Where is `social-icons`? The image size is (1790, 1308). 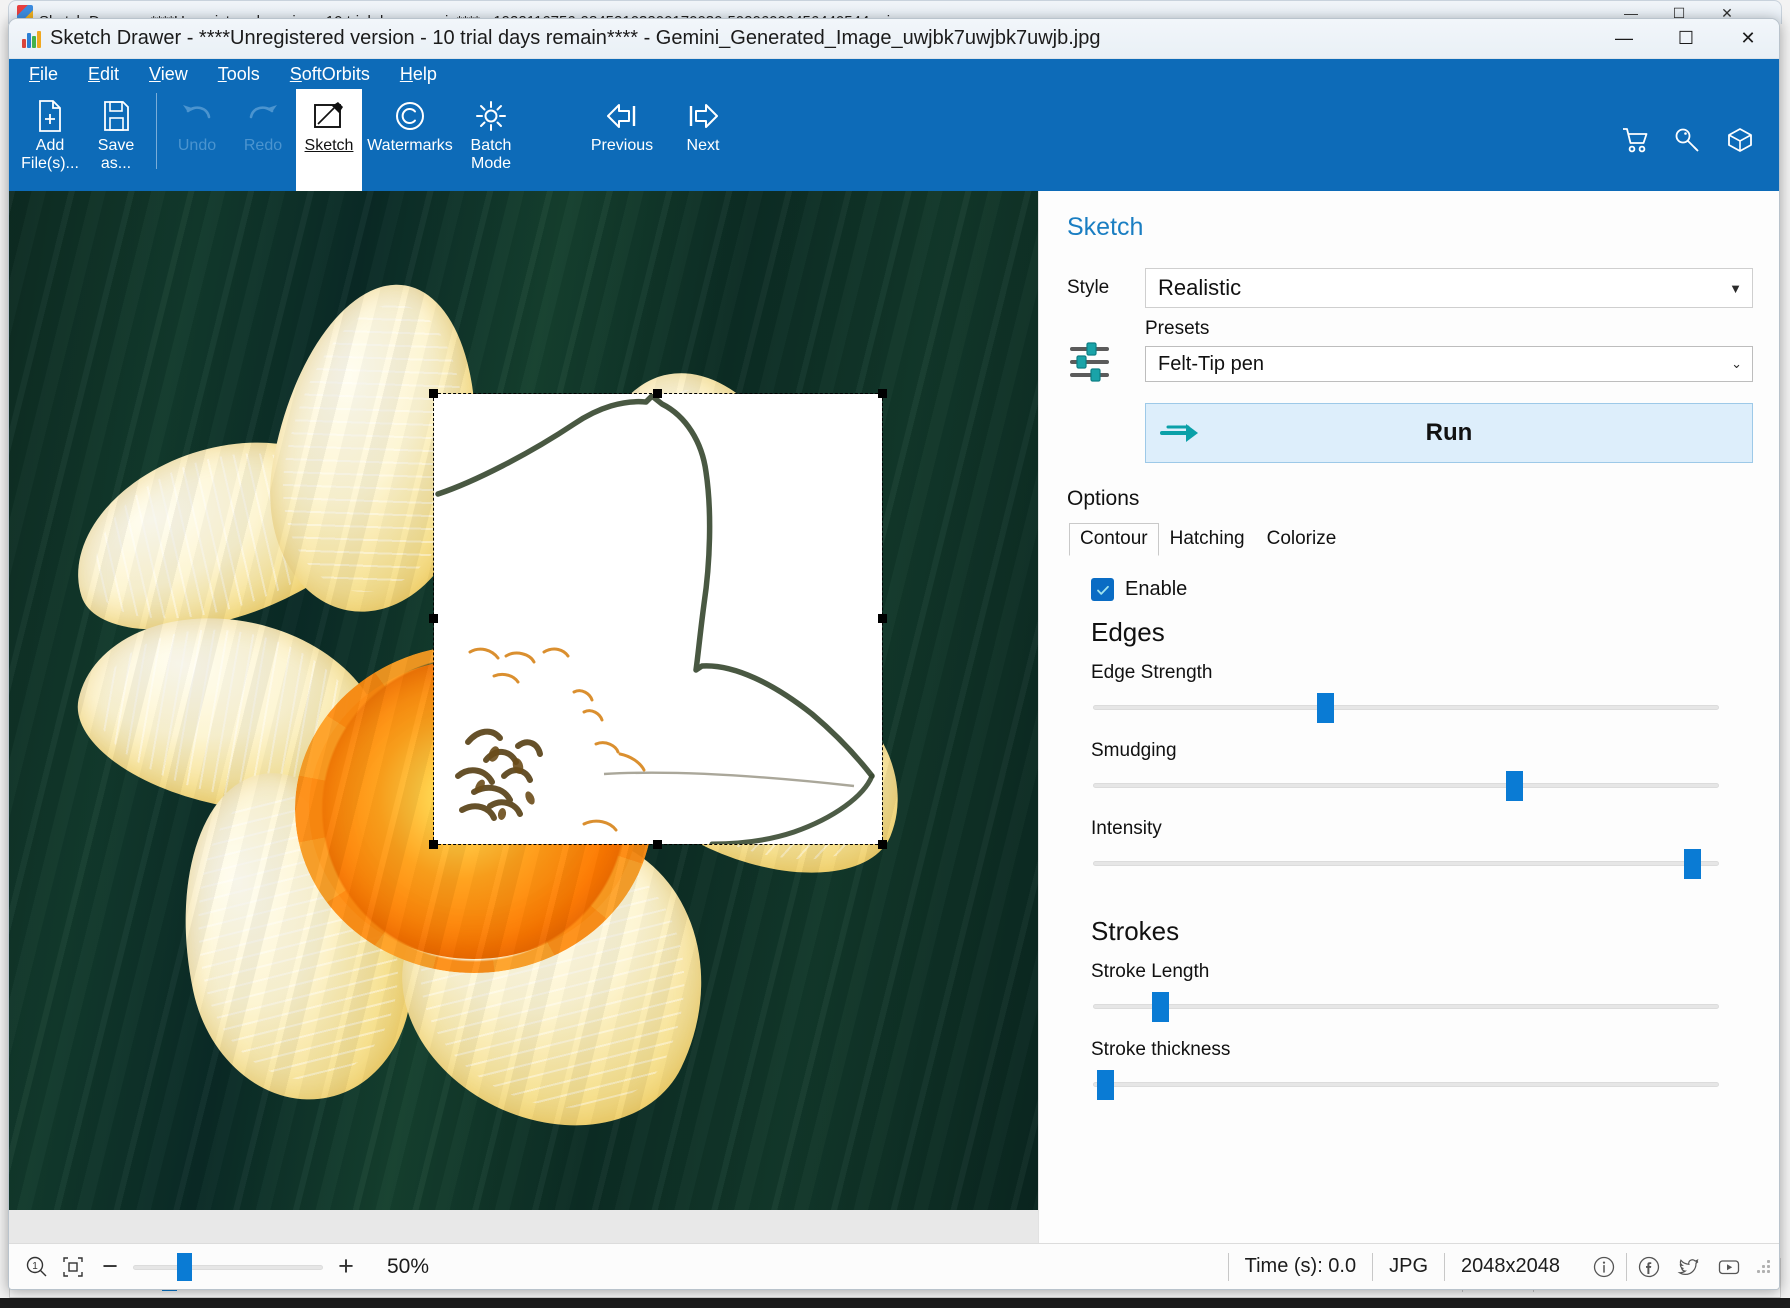 social-icons is located at coordinates (1661, 1267).